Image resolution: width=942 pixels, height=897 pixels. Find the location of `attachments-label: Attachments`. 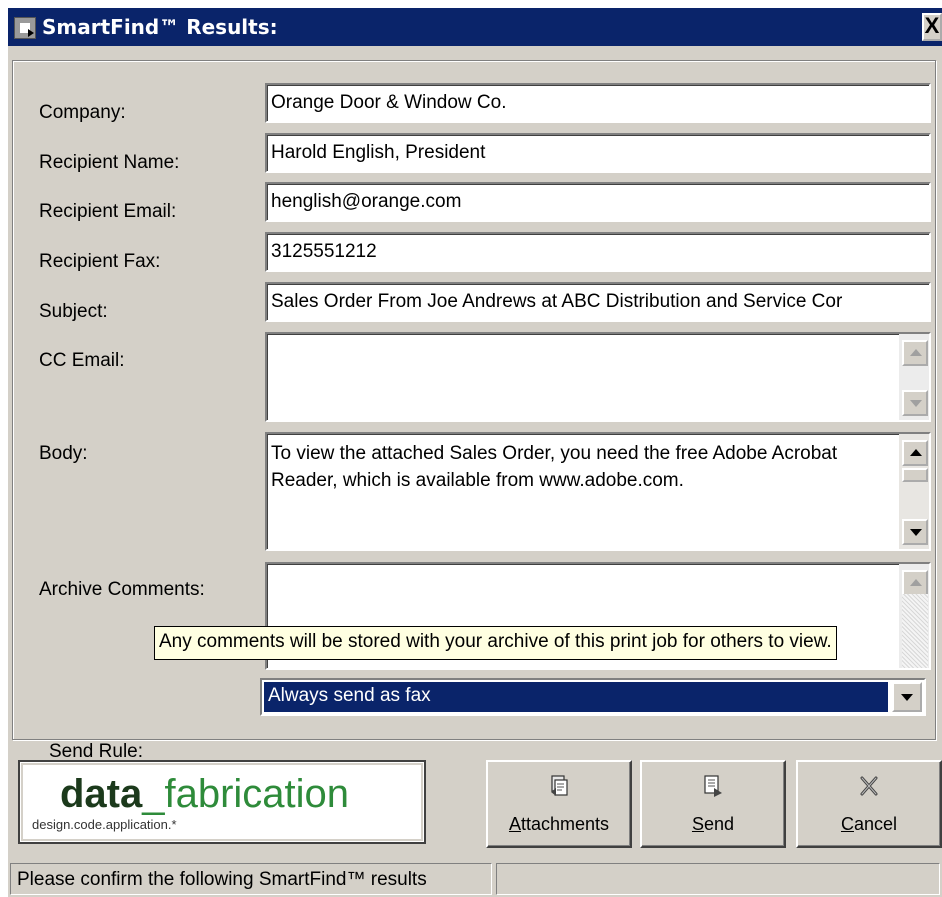

attachments-label: Attachments is located at coordinates (559, 824).